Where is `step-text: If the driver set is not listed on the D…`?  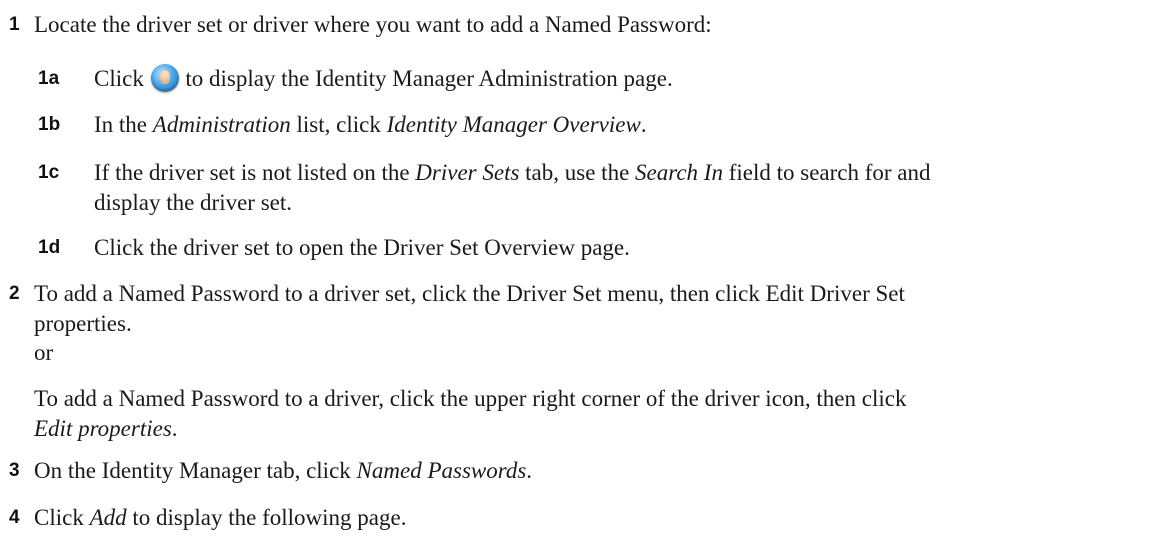 step-text: If the driver set is not listed on the D… is located at coordinates (512, 173).